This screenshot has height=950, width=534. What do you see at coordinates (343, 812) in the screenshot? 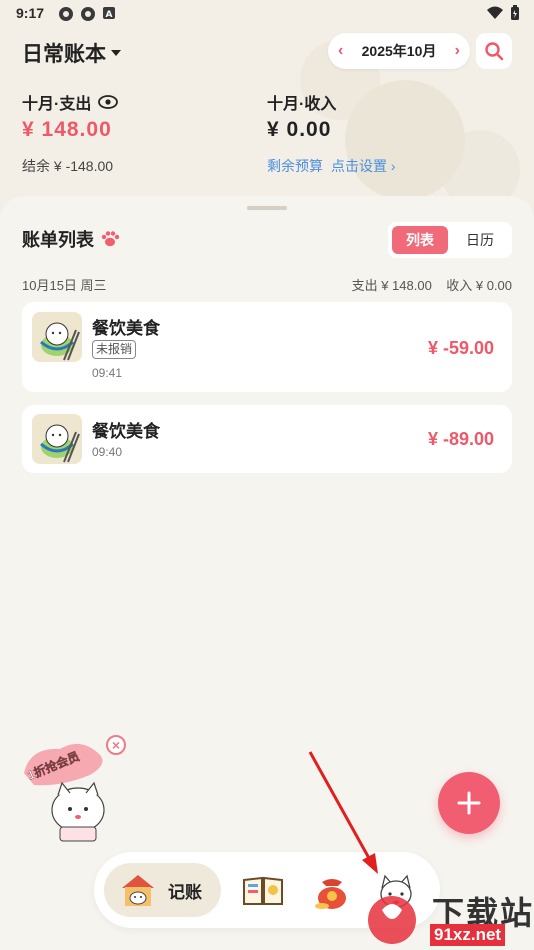
I see `annotation-arrow` at bounding box center [343, 812].